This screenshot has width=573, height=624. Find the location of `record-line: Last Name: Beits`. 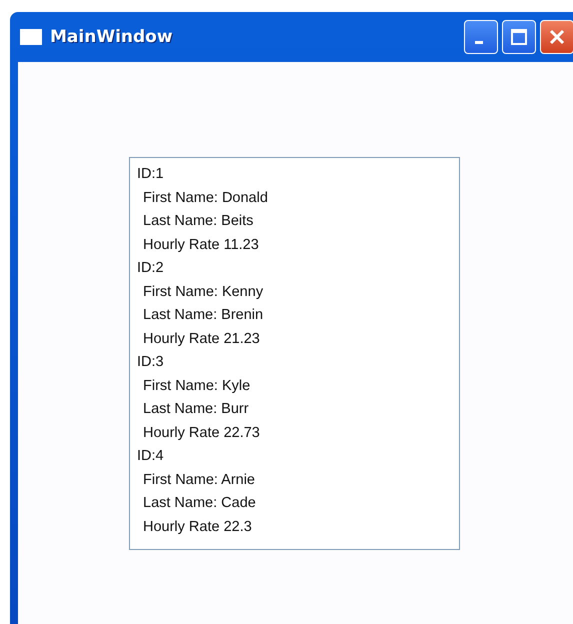

record-line: Last Name: Beits is located at coordinates (198, 221).